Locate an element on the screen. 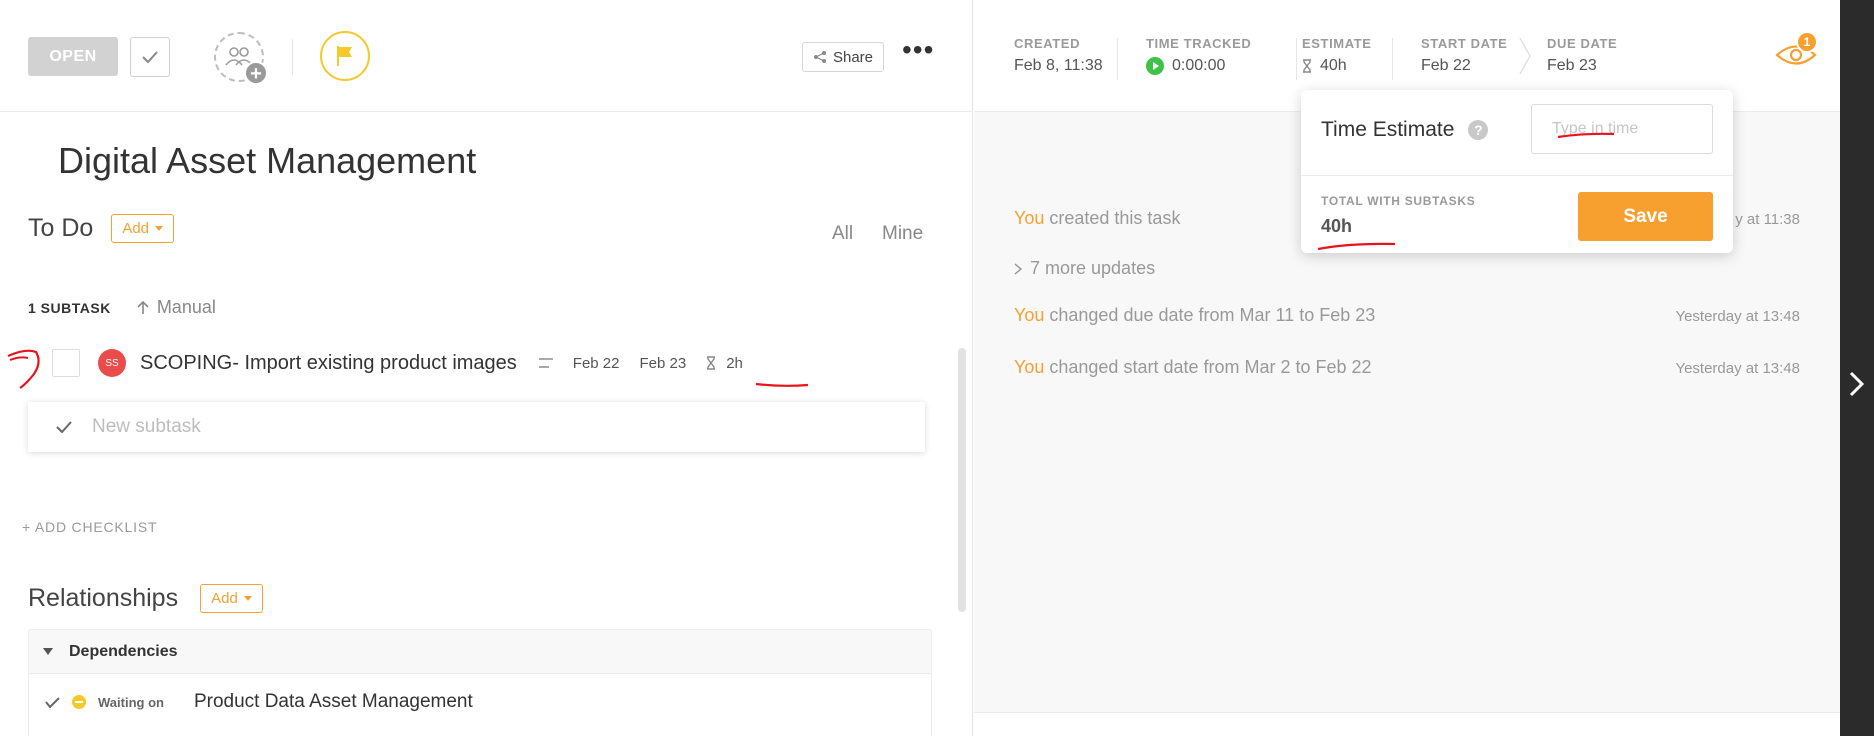 The width and height of the screenshot is (1874, 736). start-date-label: START DATE is located at coordinates (1464, 43).